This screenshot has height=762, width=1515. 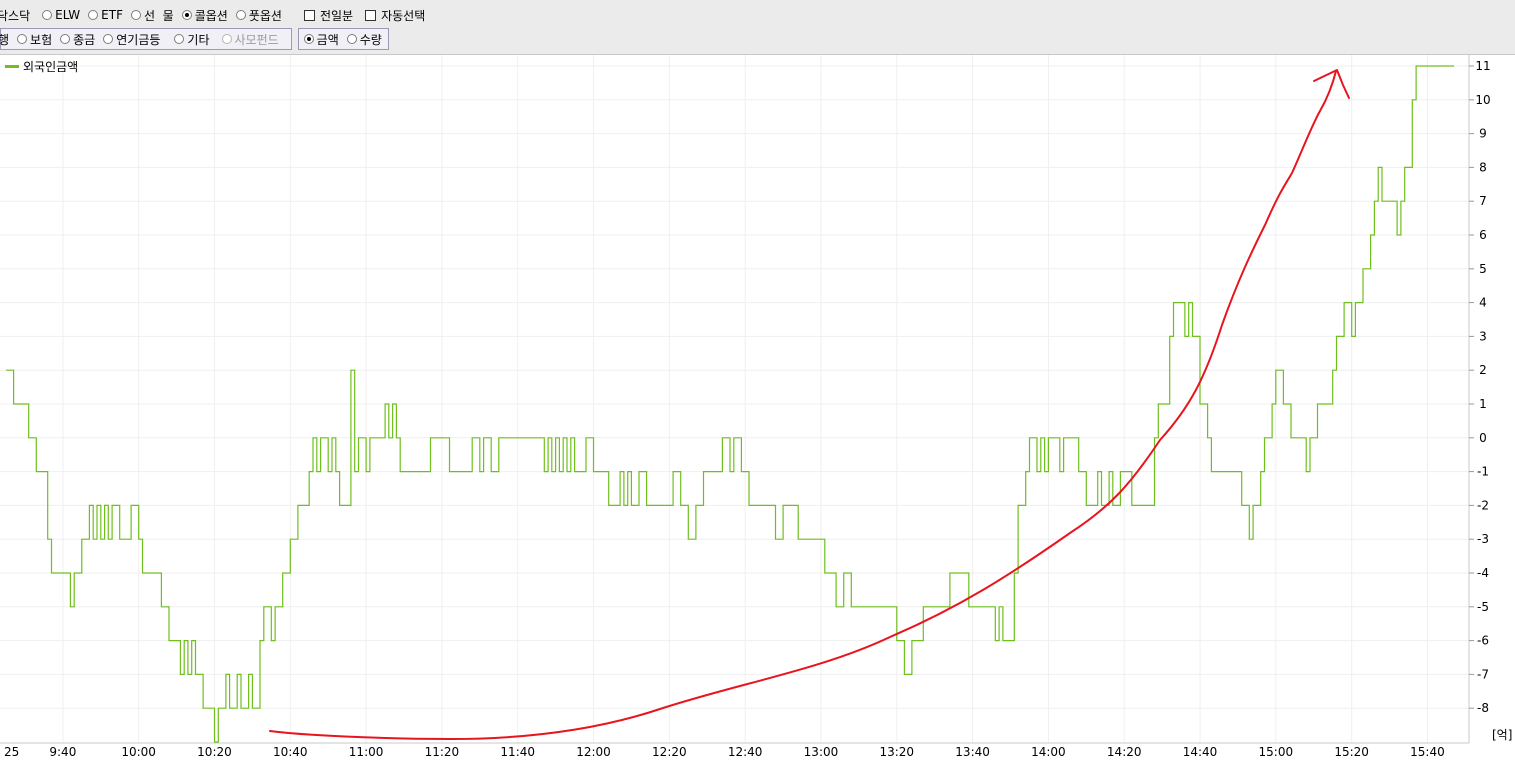 What do you see at coordinates (517, 752) in the screenshot?
I see `x-tick-label: 11:40` at bounding box center [517, 752].